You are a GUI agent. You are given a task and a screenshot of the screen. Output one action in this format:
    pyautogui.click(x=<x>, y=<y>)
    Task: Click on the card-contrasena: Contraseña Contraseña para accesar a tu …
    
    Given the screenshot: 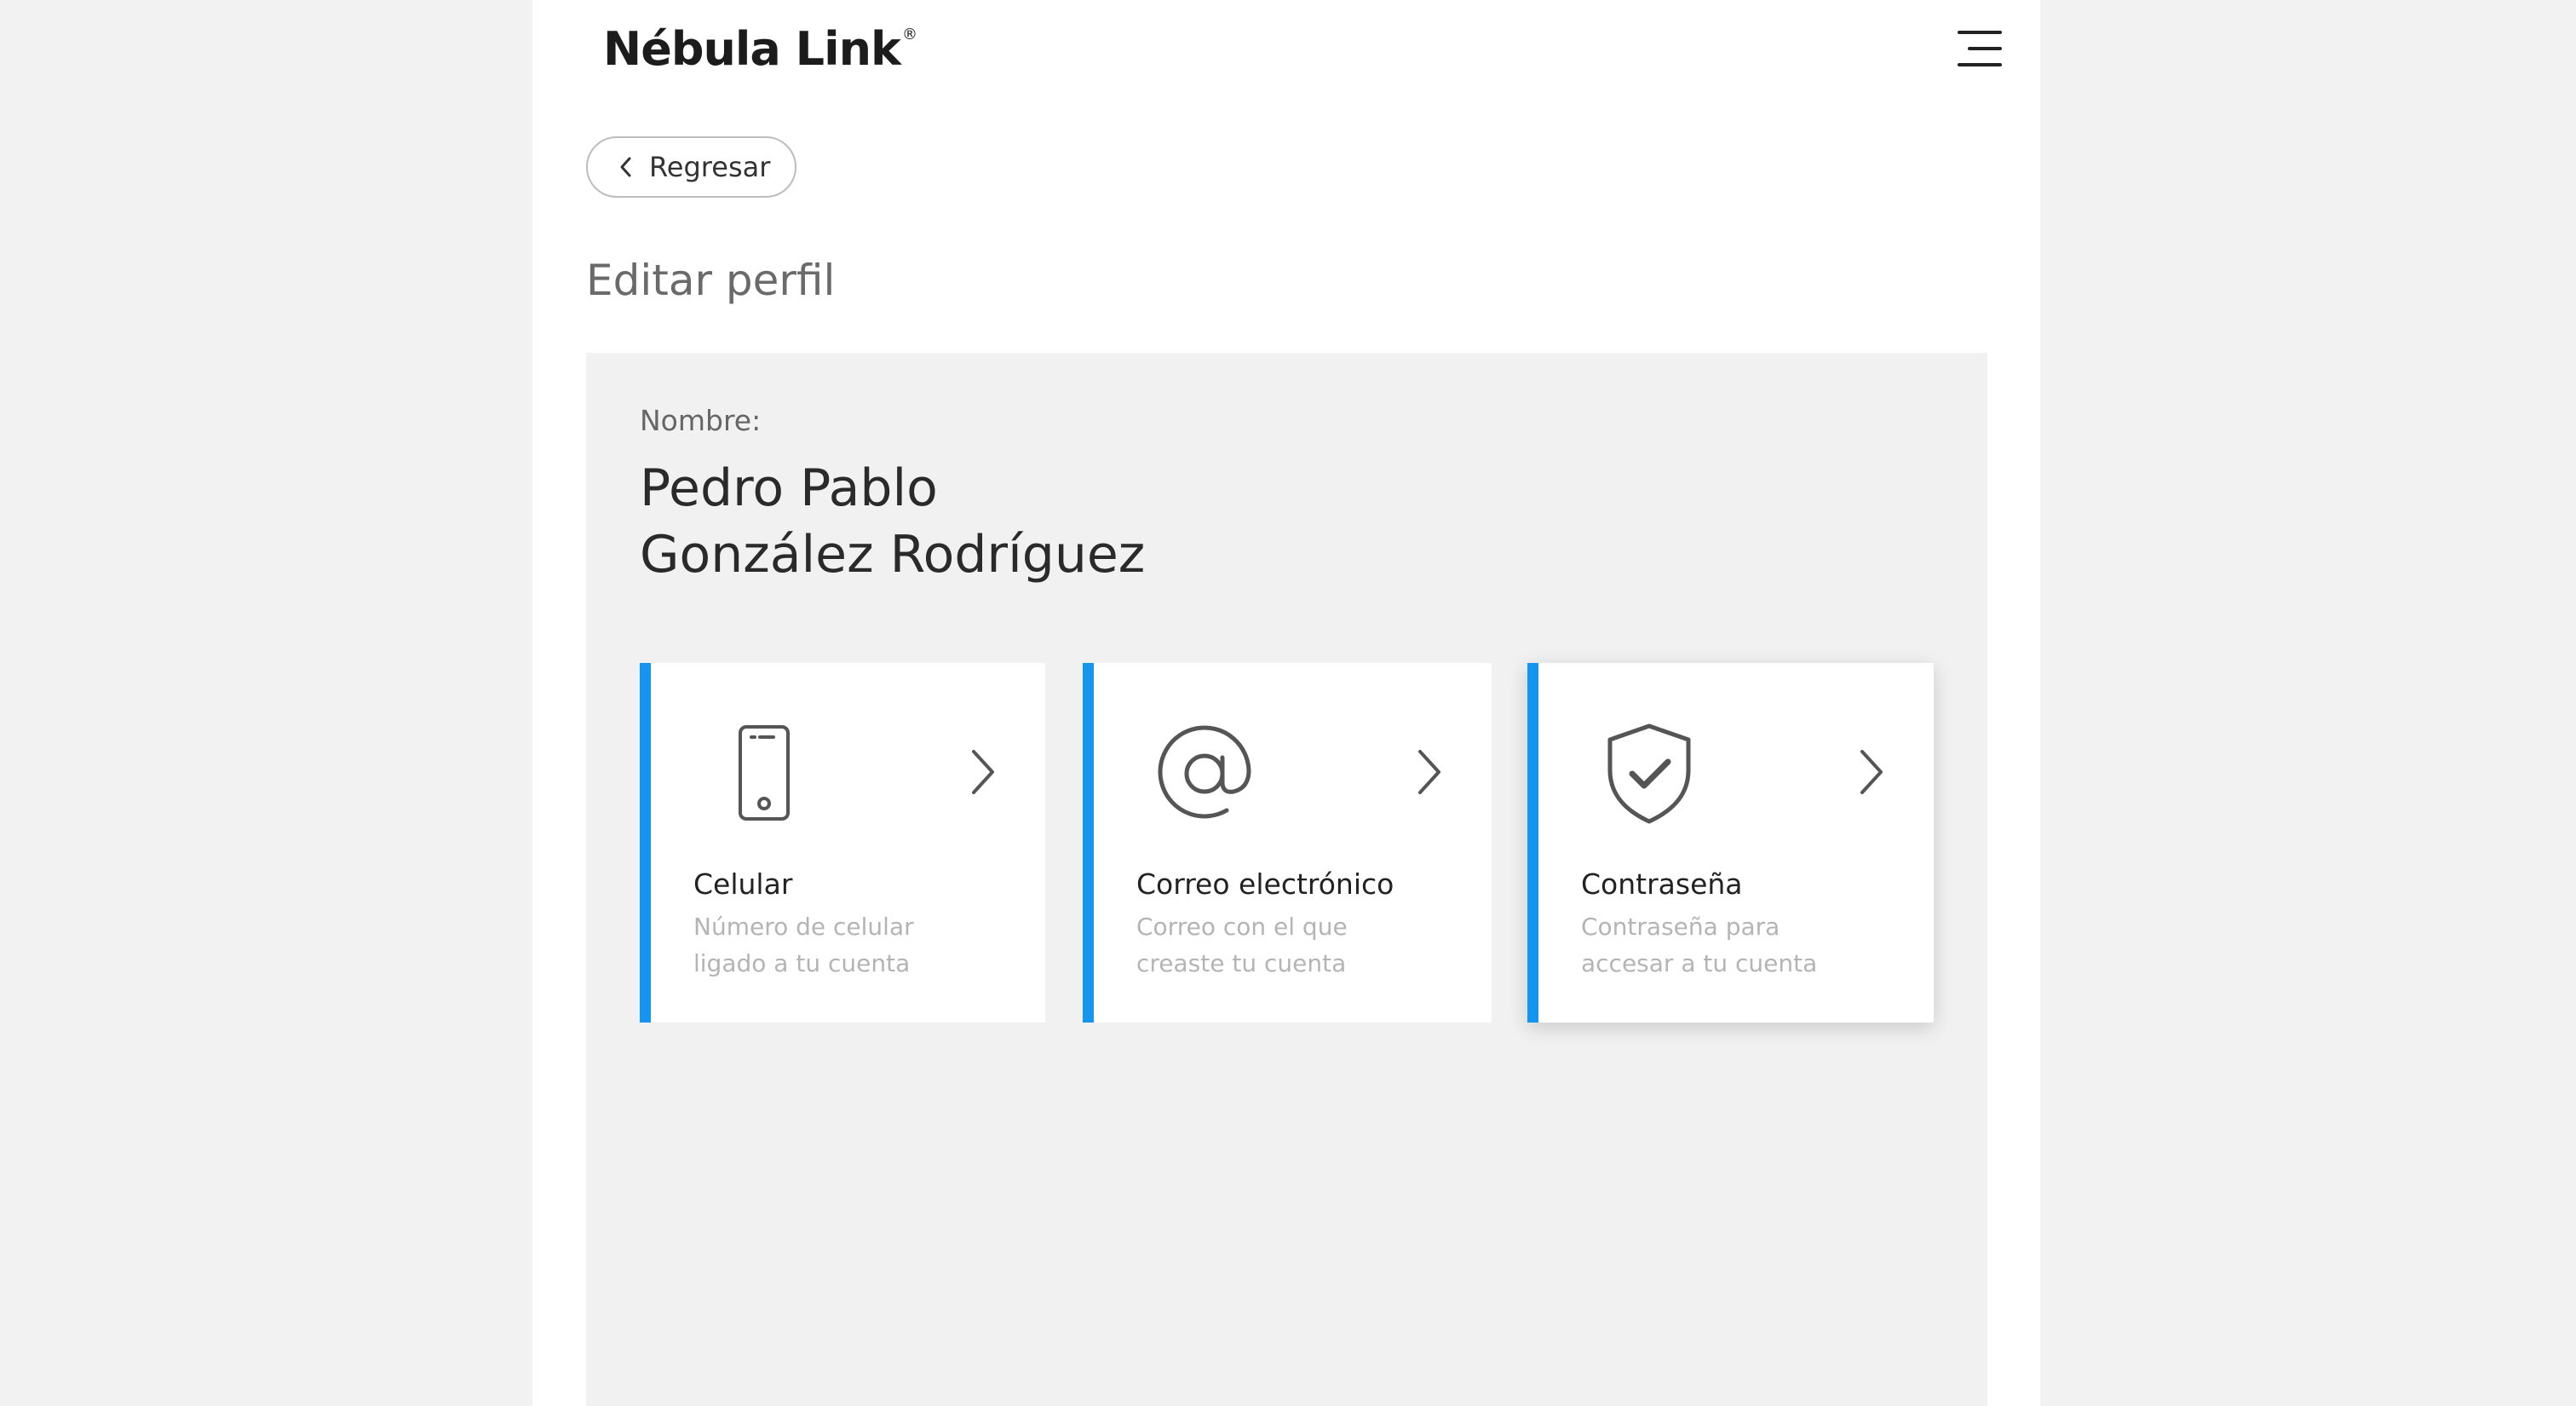 What is the action you would take?
    pyautogui.click(x=1731, y=843)
    